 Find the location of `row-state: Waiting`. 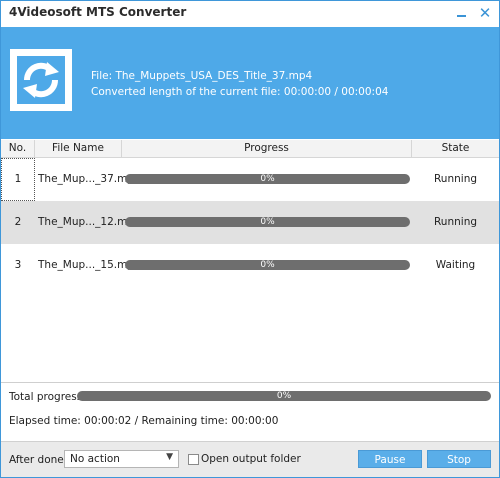

row-state: Waiting is located at coordinates (455, 265).